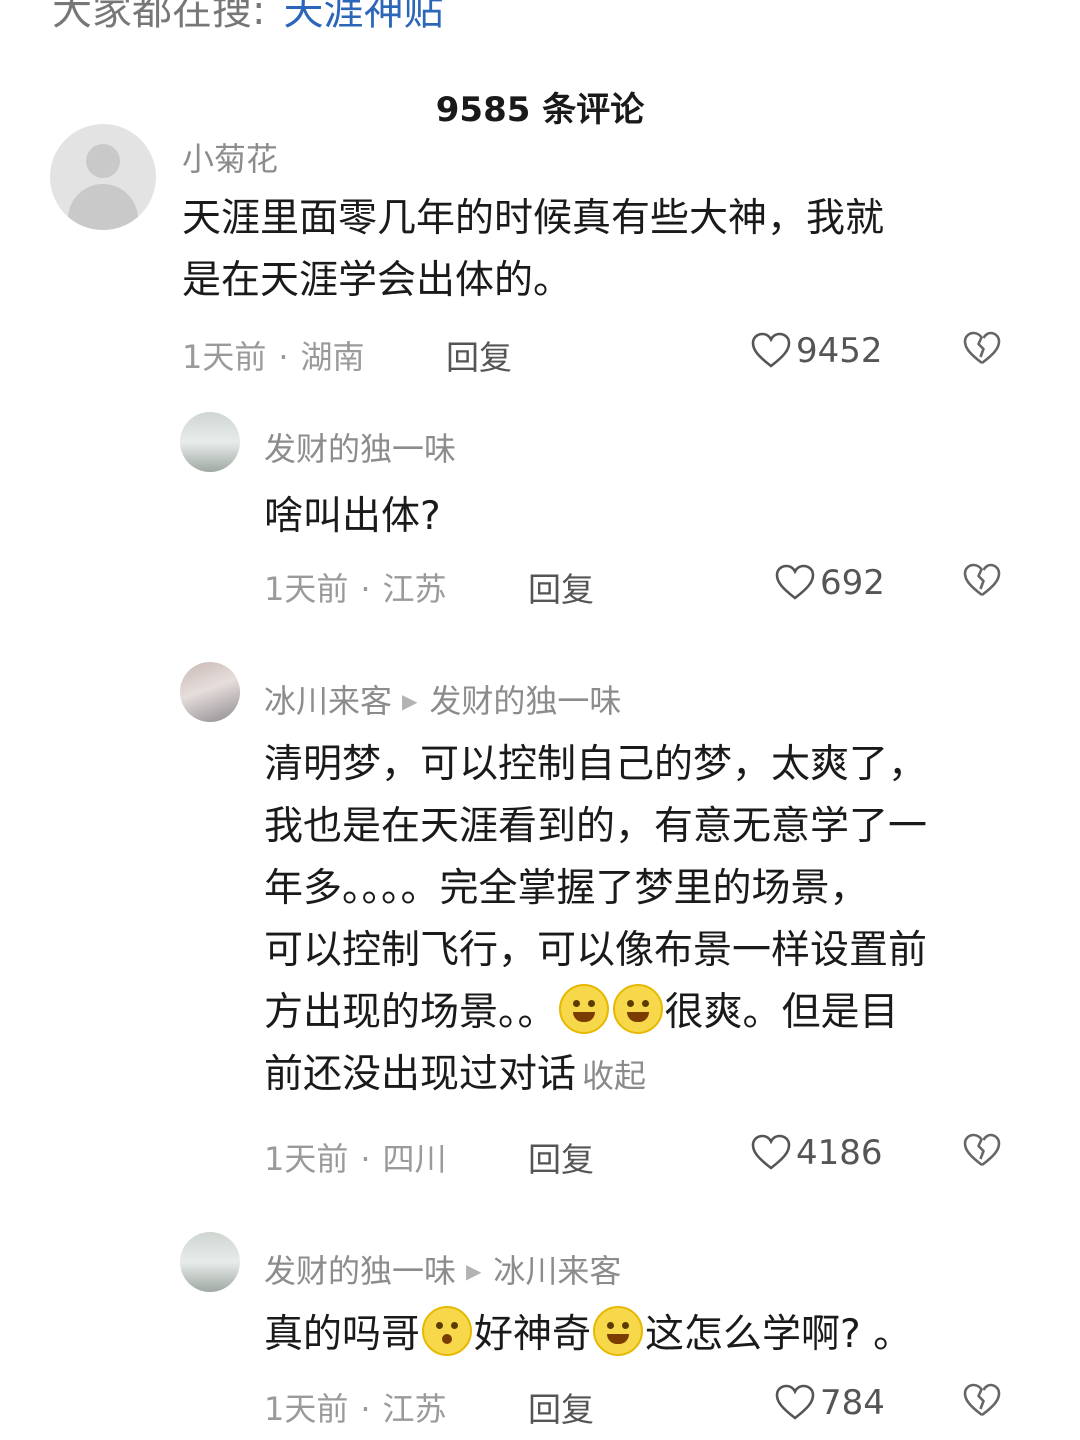  Describe the element at coordinates (159, 17) in the screenshot. I see `search-hint-prefix: 大家都在搜:` at that location.